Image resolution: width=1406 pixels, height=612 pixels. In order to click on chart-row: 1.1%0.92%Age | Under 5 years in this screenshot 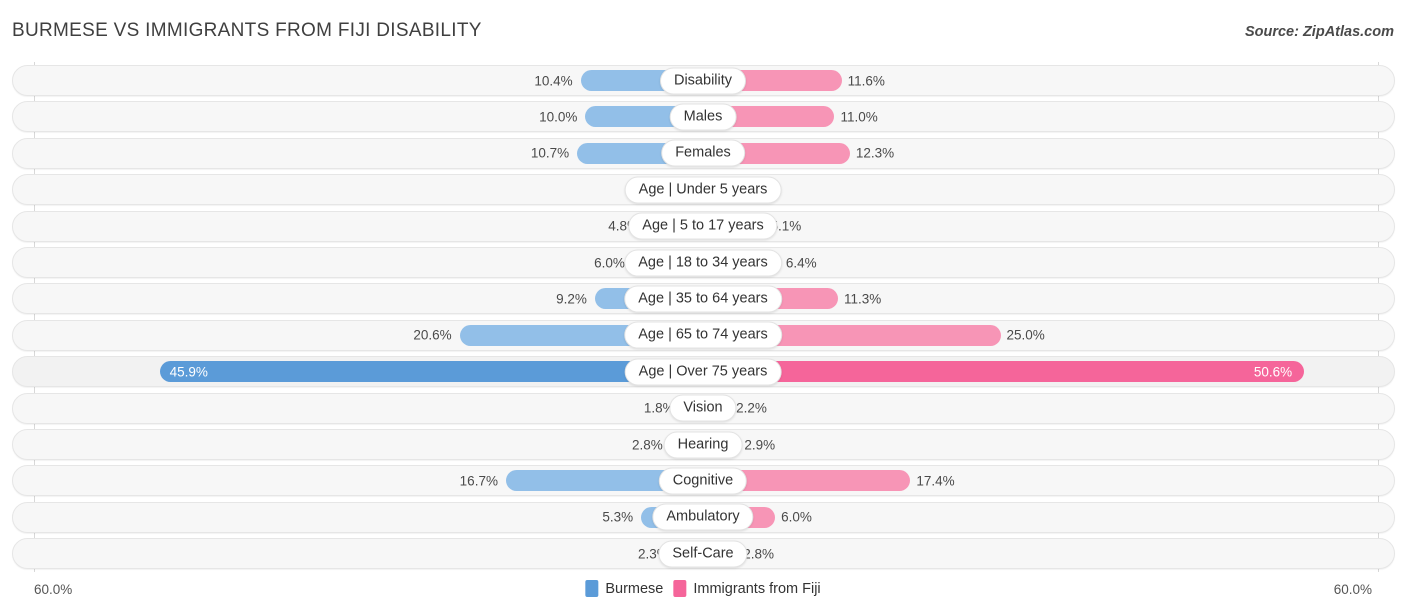, I will do `click(703, 190)`.